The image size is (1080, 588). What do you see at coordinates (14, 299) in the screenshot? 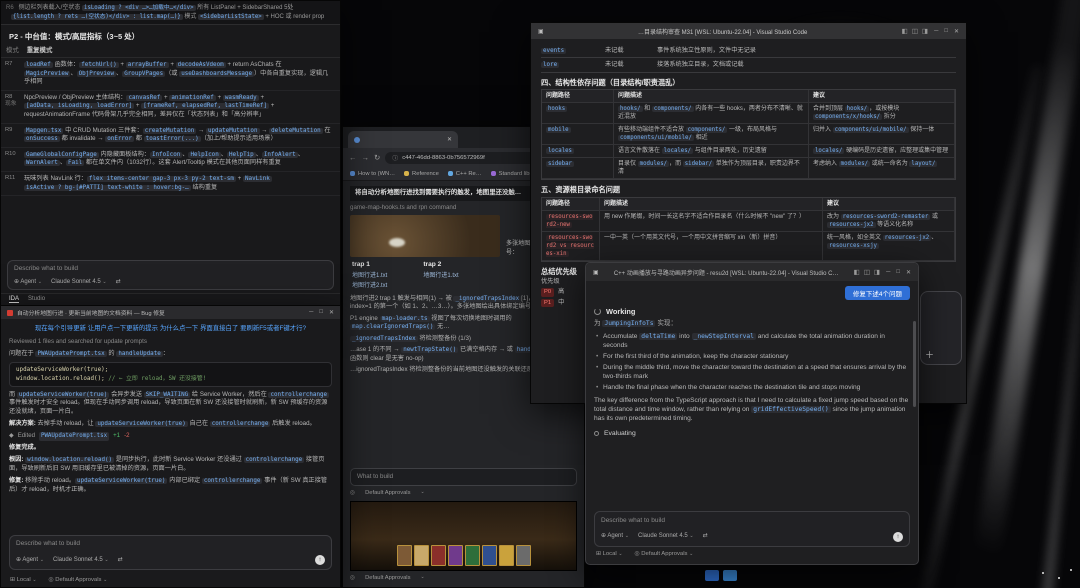
I see `tab-ida: IDA` at bounding box center [14, 299].